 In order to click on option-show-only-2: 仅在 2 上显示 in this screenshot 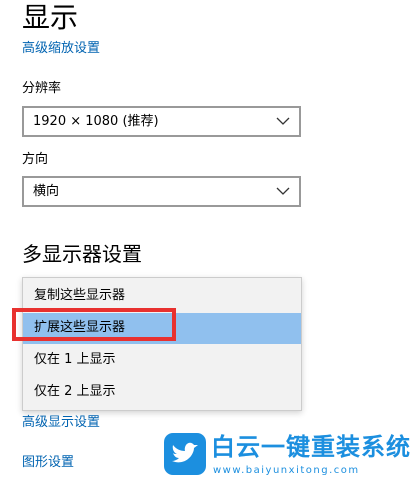, I will do `click(162, 392)`.